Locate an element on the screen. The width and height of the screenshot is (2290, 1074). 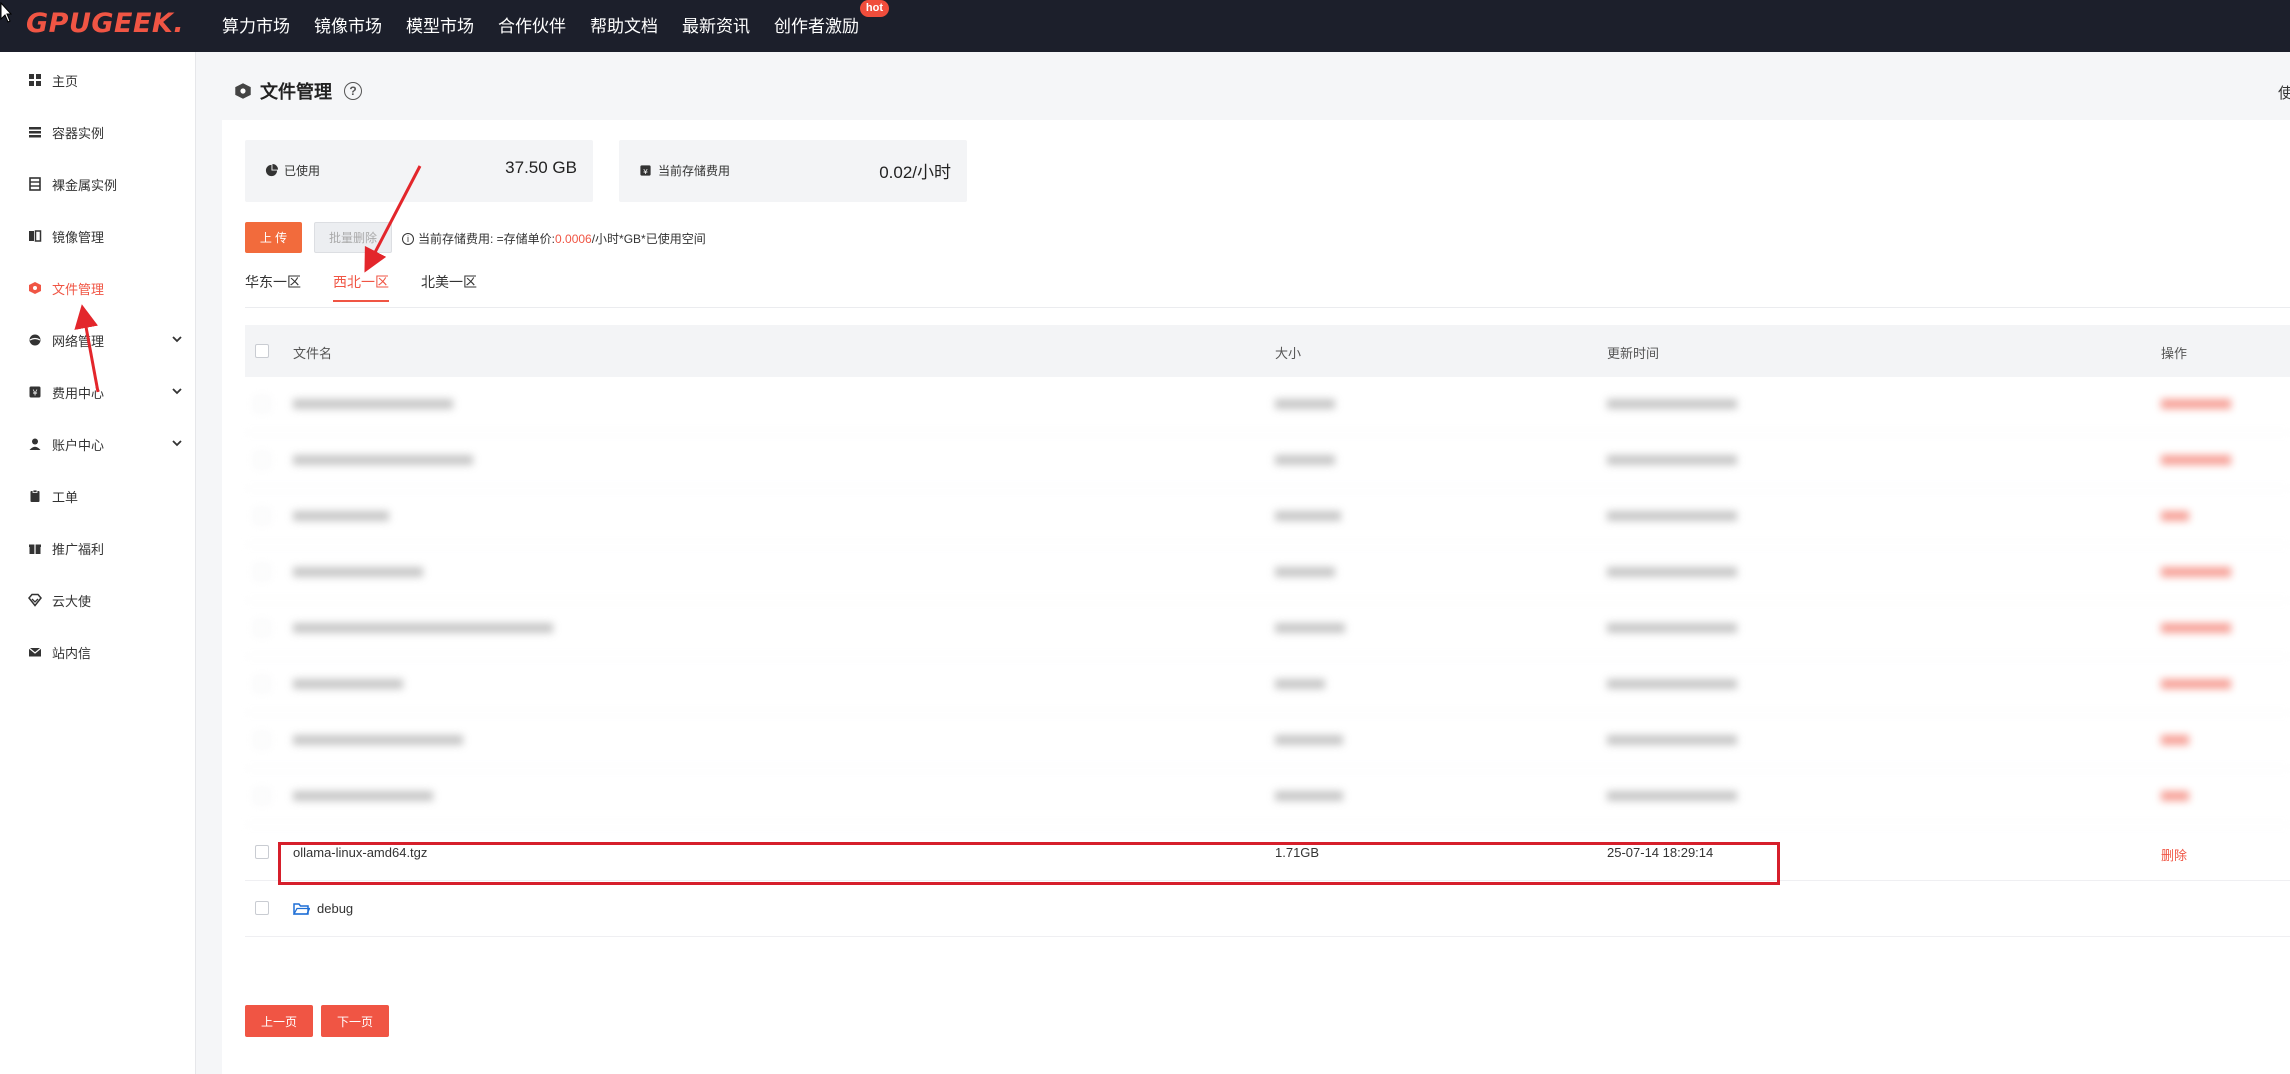
batch-delete-button: 批量删除 is located at coordinates (353, 237).